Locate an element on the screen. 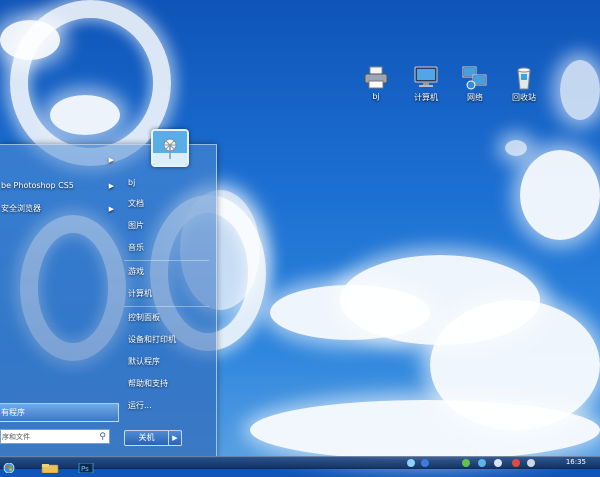 This screenshot has width=600, height=477. user-picture is located at coordinates (170, 148).